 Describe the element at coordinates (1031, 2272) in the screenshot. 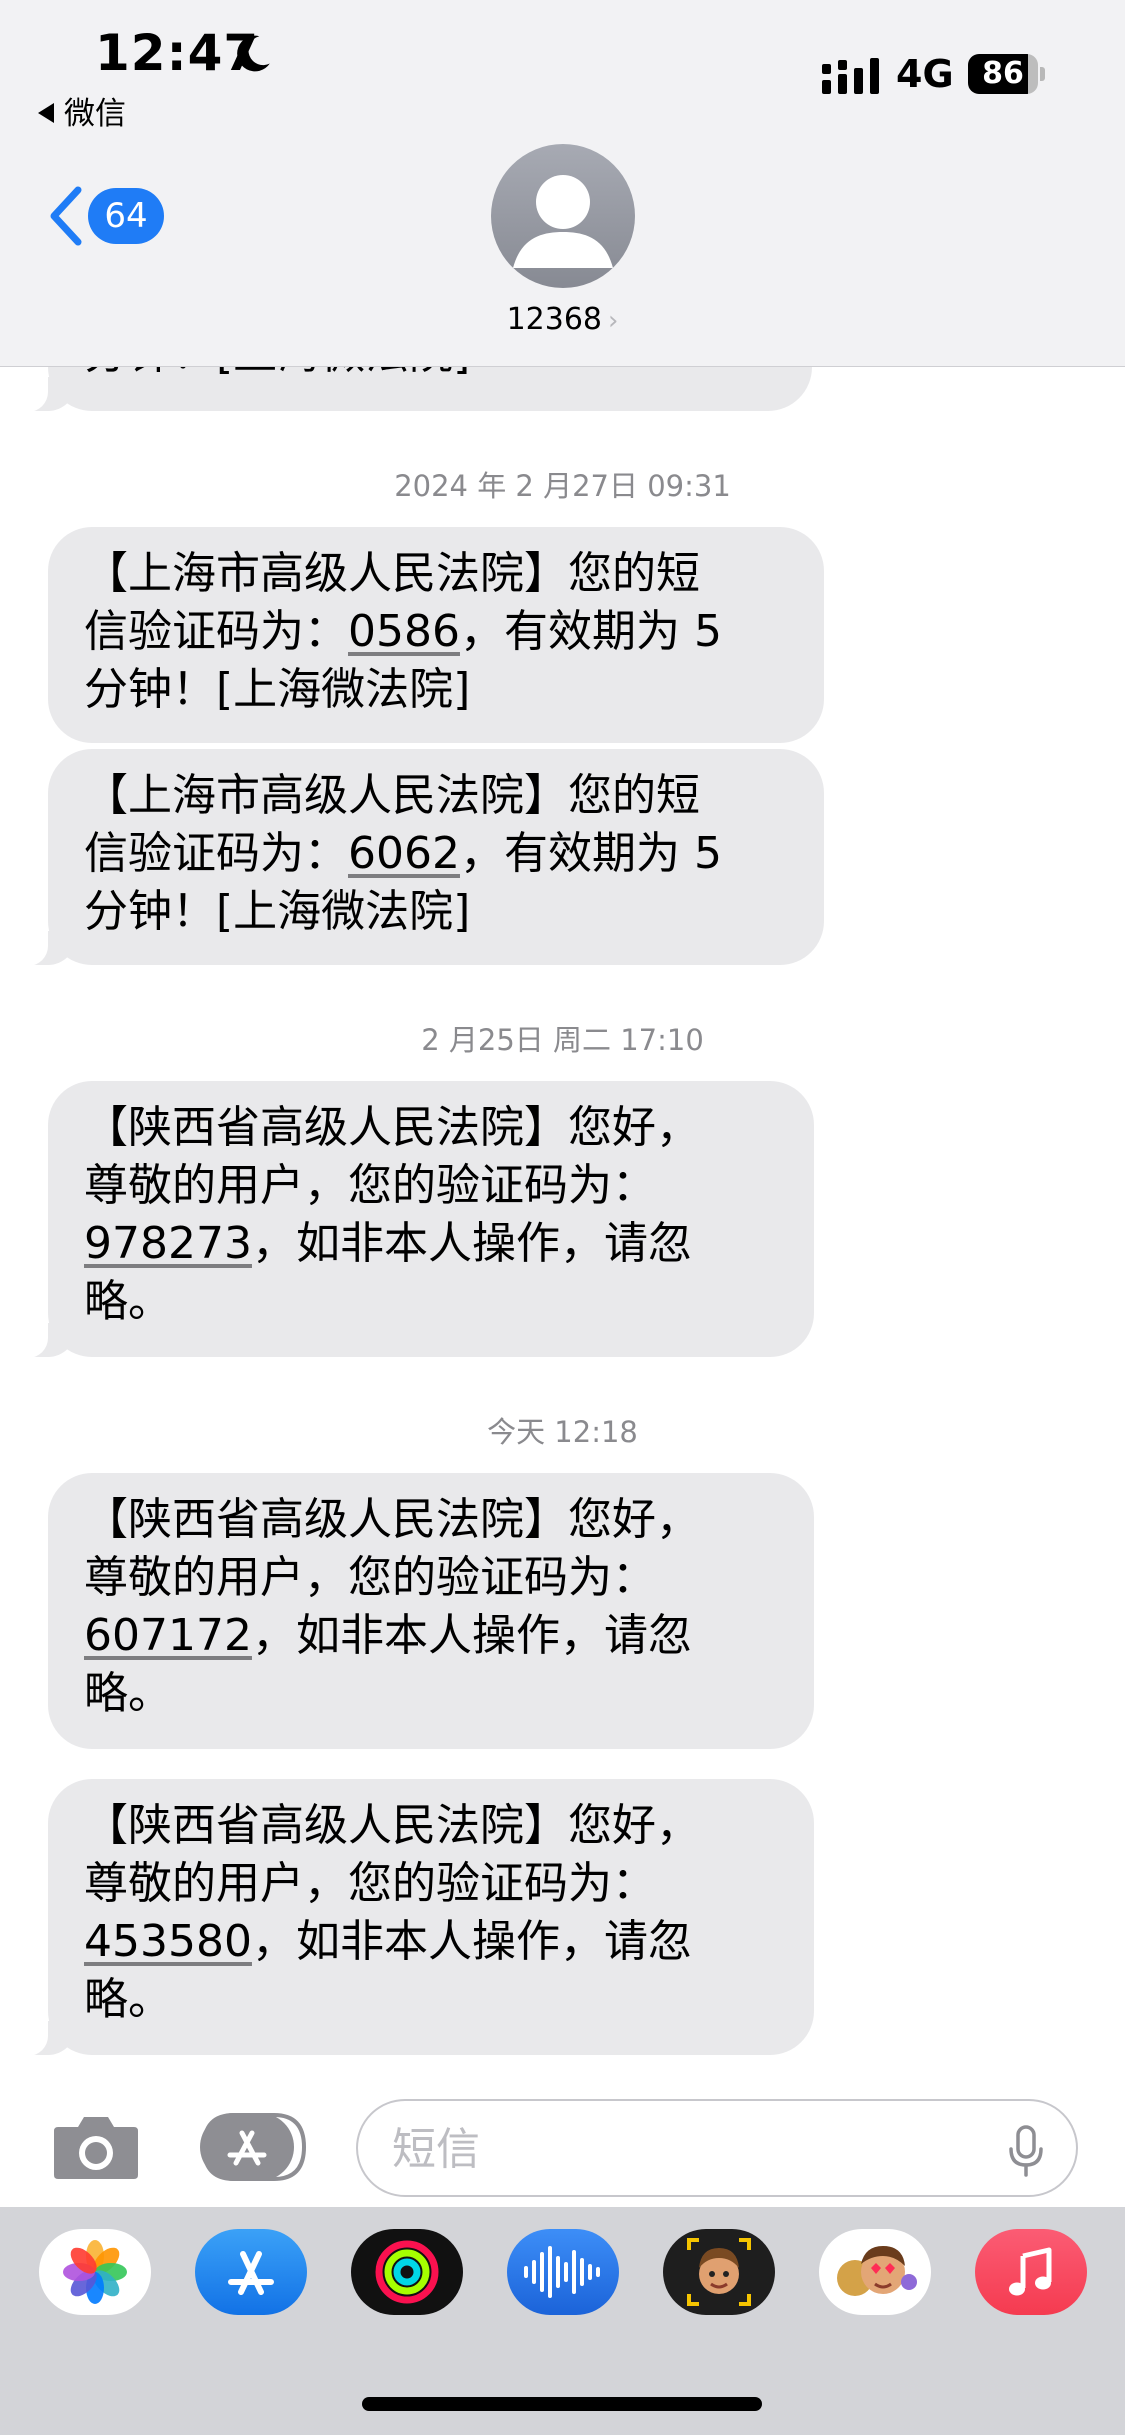

I see `music-icon` at that location.